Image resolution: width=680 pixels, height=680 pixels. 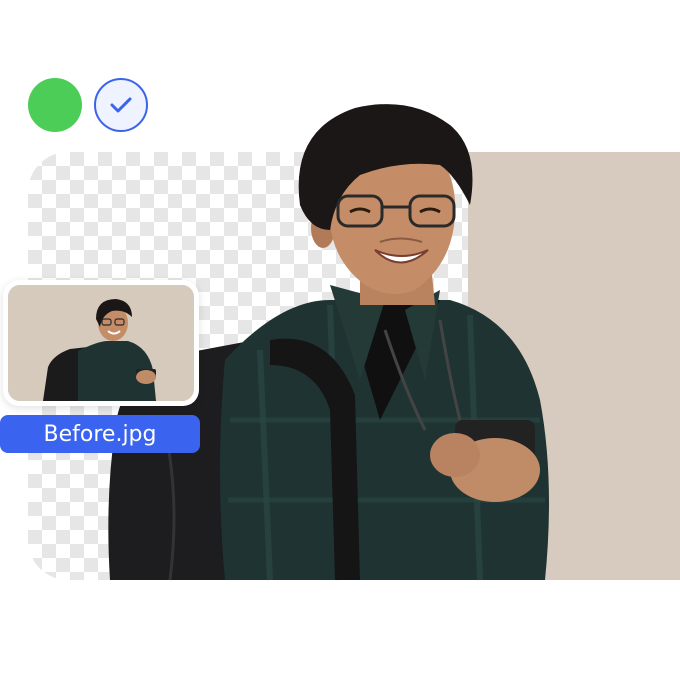 I want to click on before-thumbnail-image, so click(x=101, y=343).